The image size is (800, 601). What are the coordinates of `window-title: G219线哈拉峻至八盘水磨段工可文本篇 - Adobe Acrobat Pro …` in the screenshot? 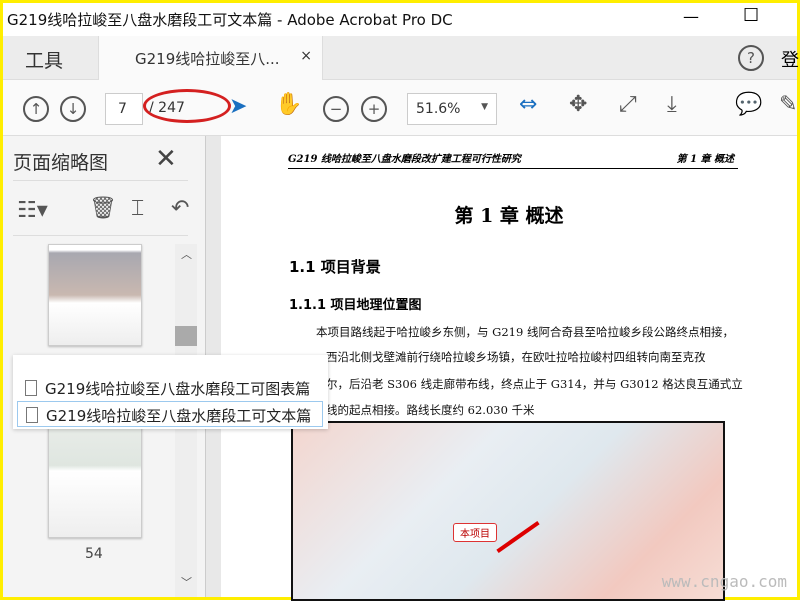 It's located at (230, 20).